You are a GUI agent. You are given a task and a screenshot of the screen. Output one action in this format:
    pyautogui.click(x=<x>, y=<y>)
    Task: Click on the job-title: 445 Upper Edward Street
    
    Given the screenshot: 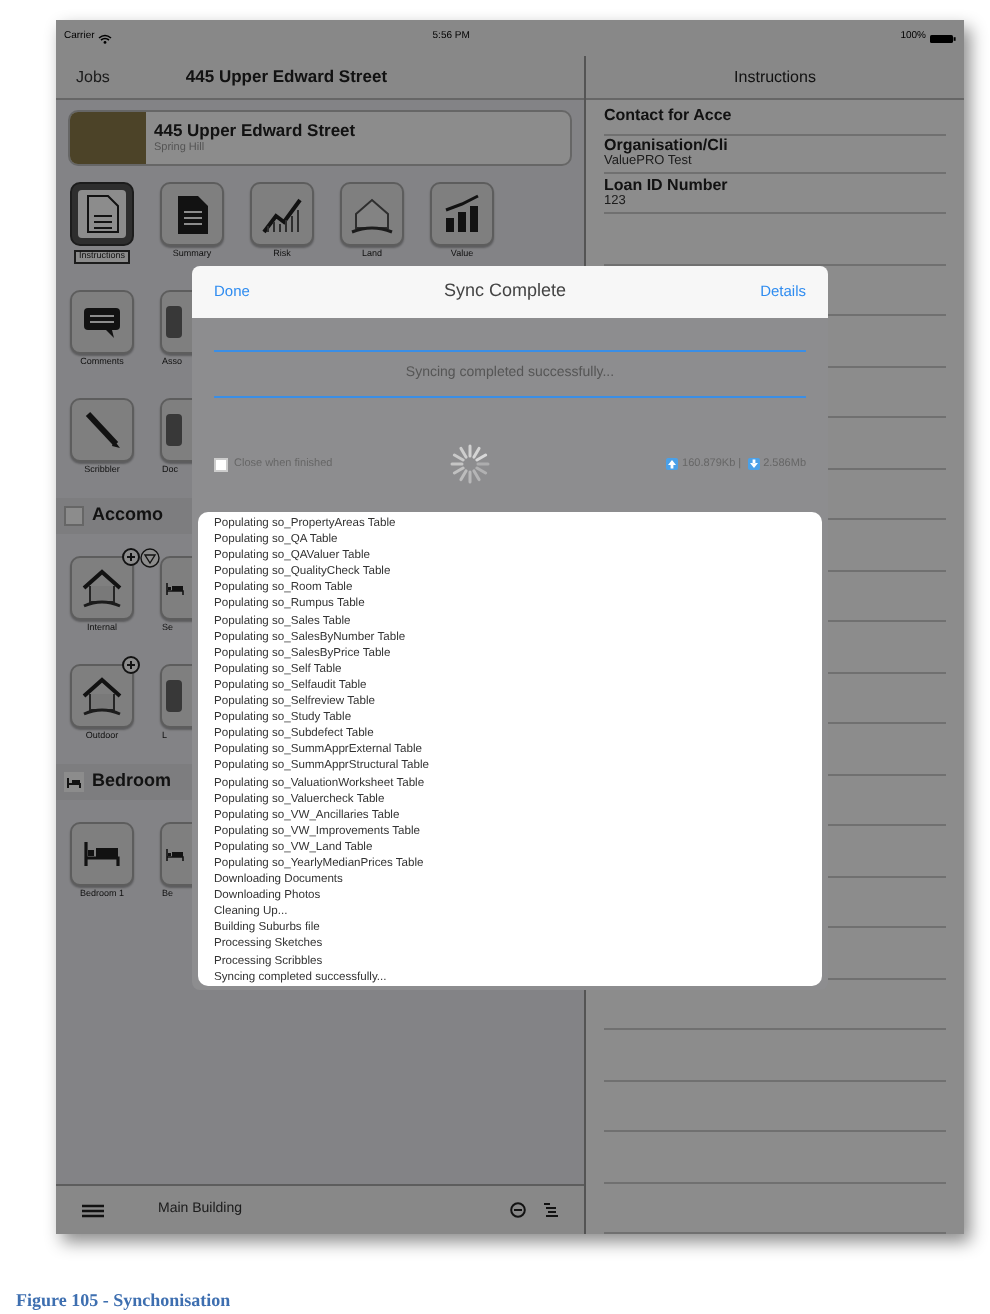 What is the action you would take?
    pyautogui.click(x=255, y=130)
    